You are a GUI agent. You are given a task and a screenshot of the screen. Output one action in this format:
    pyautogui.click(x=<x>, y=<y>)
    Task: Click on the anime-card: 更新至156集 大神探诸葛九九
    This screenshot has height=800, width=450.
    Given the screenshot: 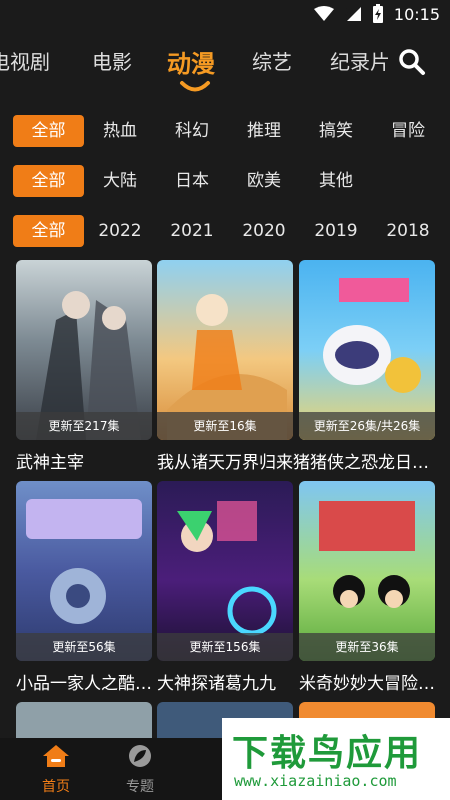 What is the action you would take?
    pyautogui.click(x=225, y=587)
    